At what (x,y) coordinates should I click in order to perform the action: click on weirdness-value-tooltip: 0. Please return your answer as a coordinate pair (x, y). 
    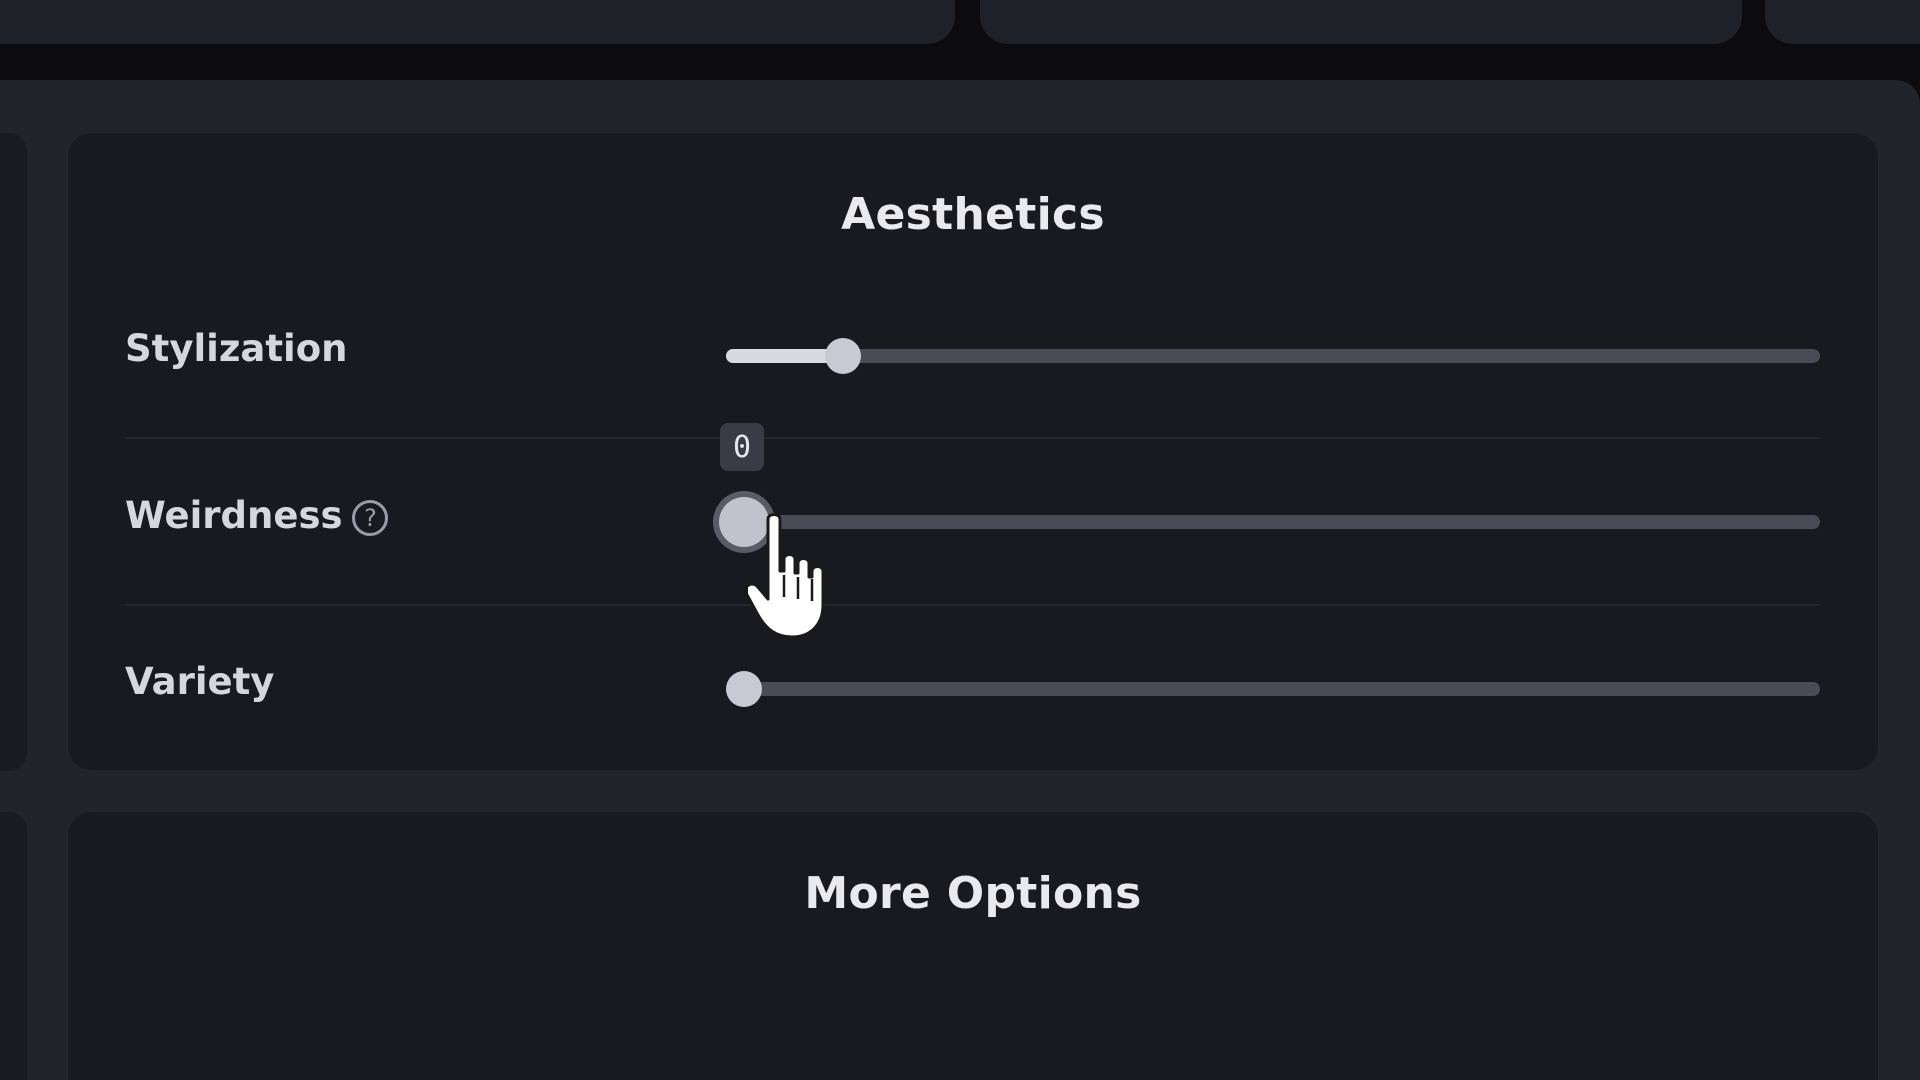
    Looking at the image, I should click on (742, 447).